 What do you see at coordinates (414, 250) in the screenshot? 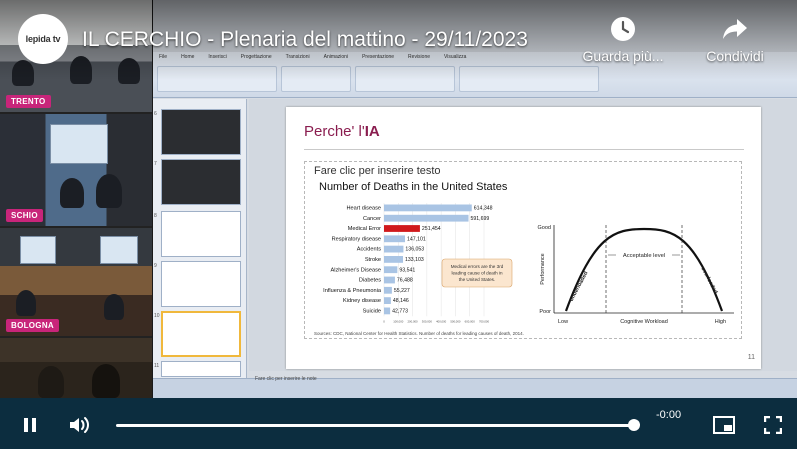
I see `value-label: 136,053` at bounding box center [414, 250].